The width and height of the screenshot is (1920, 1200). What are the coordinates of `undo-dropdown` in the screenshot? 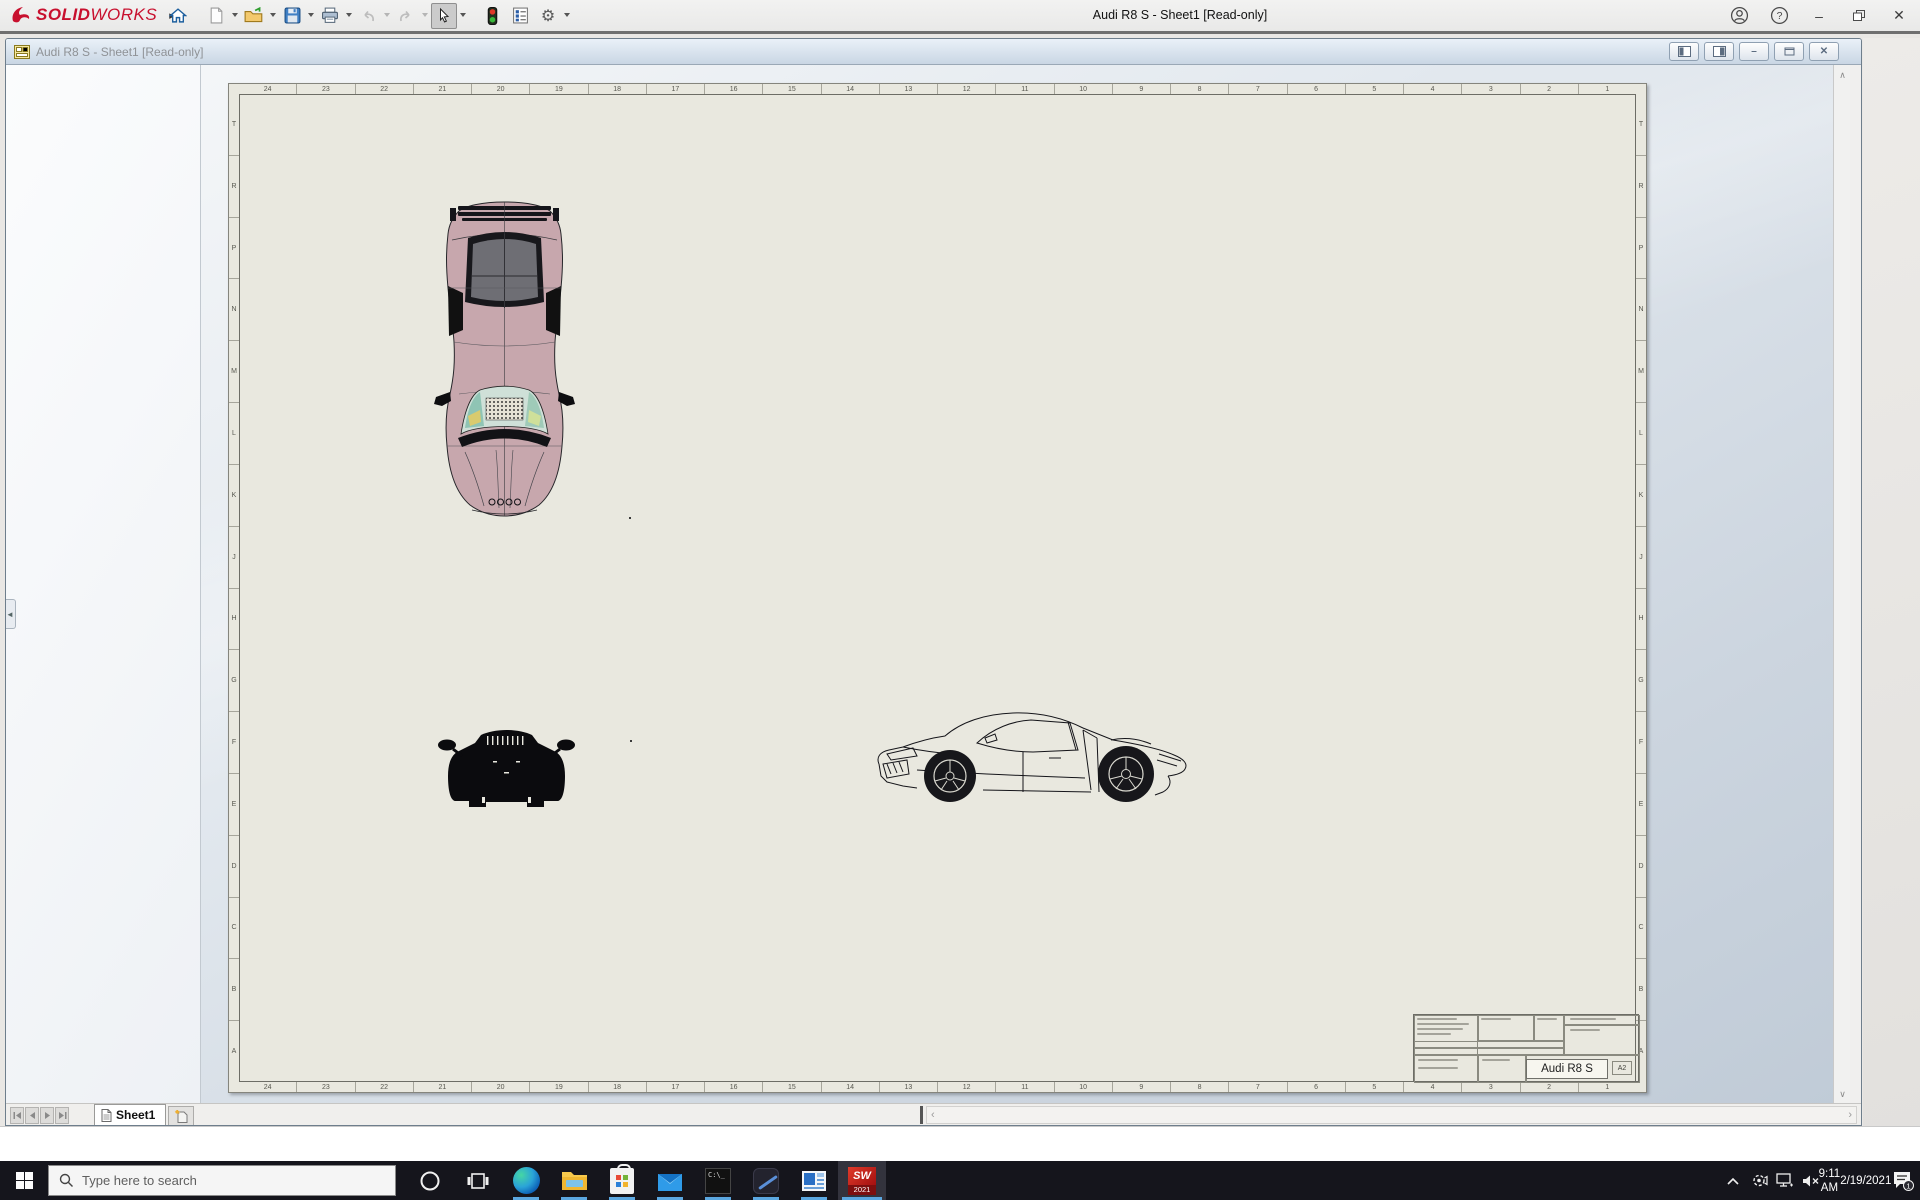 It's located at (387, 16).